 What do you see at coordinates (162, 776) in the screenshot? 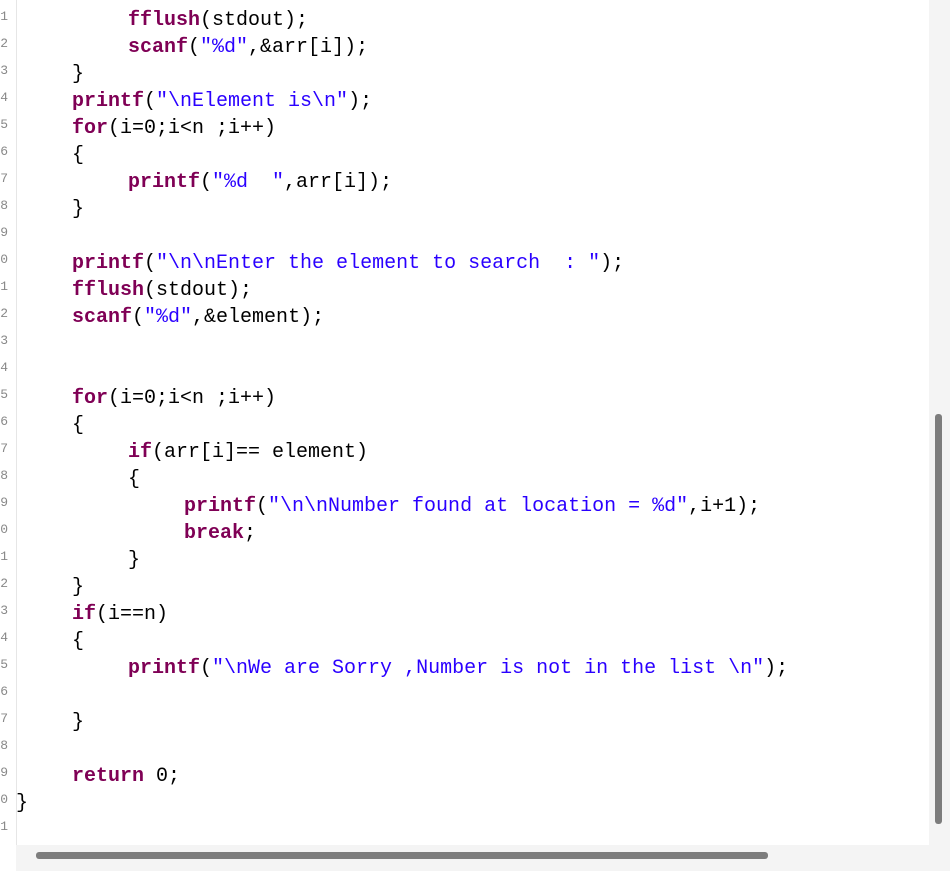
I see `code-token: 0;` at bounding box center [162, 776].